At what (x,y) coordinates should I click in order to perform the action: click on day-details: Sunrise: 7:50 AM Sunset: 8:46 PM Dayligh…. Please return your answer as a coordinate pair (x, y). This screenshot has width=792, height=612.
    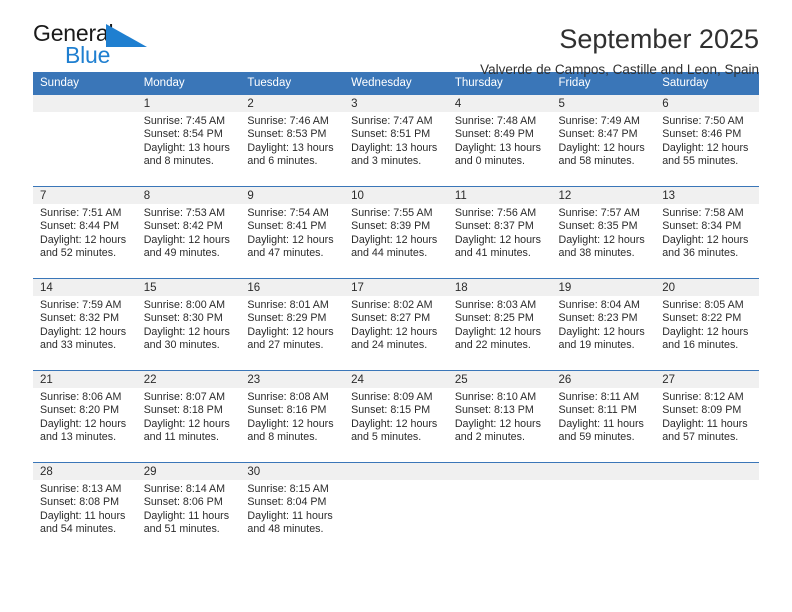
    Looking at the image, I should click on (707, 148).